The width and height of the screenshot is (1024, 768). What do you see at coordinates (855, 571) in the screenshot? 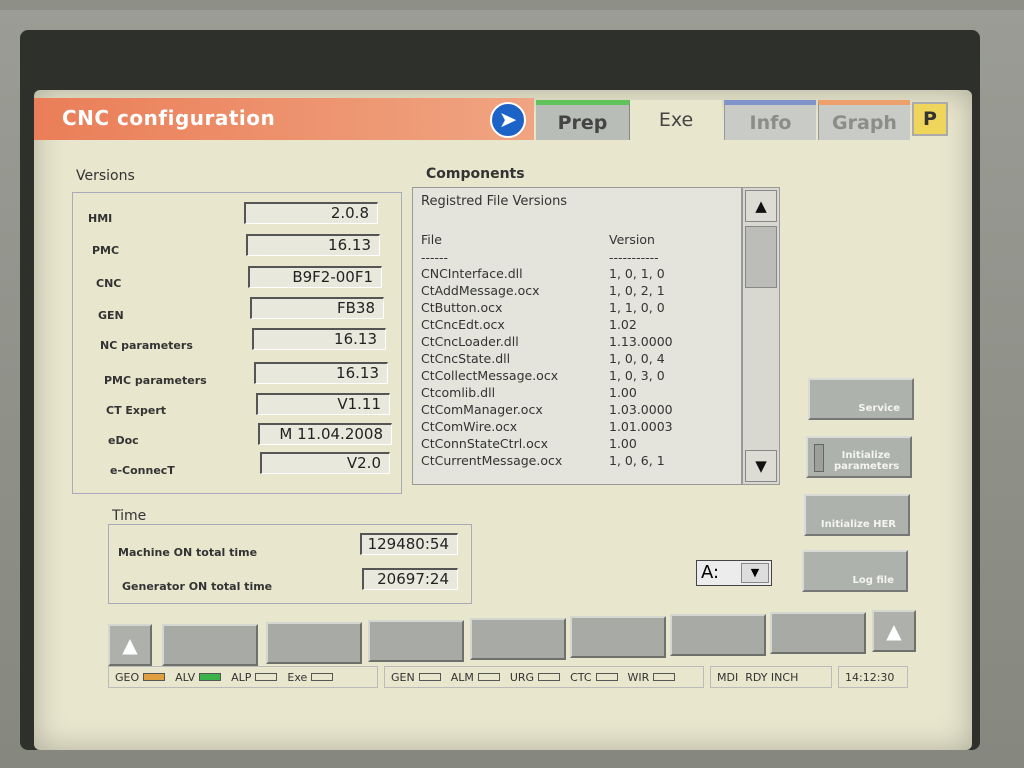
I see `log-file-button: Log file` at bounding box center [855, 571].